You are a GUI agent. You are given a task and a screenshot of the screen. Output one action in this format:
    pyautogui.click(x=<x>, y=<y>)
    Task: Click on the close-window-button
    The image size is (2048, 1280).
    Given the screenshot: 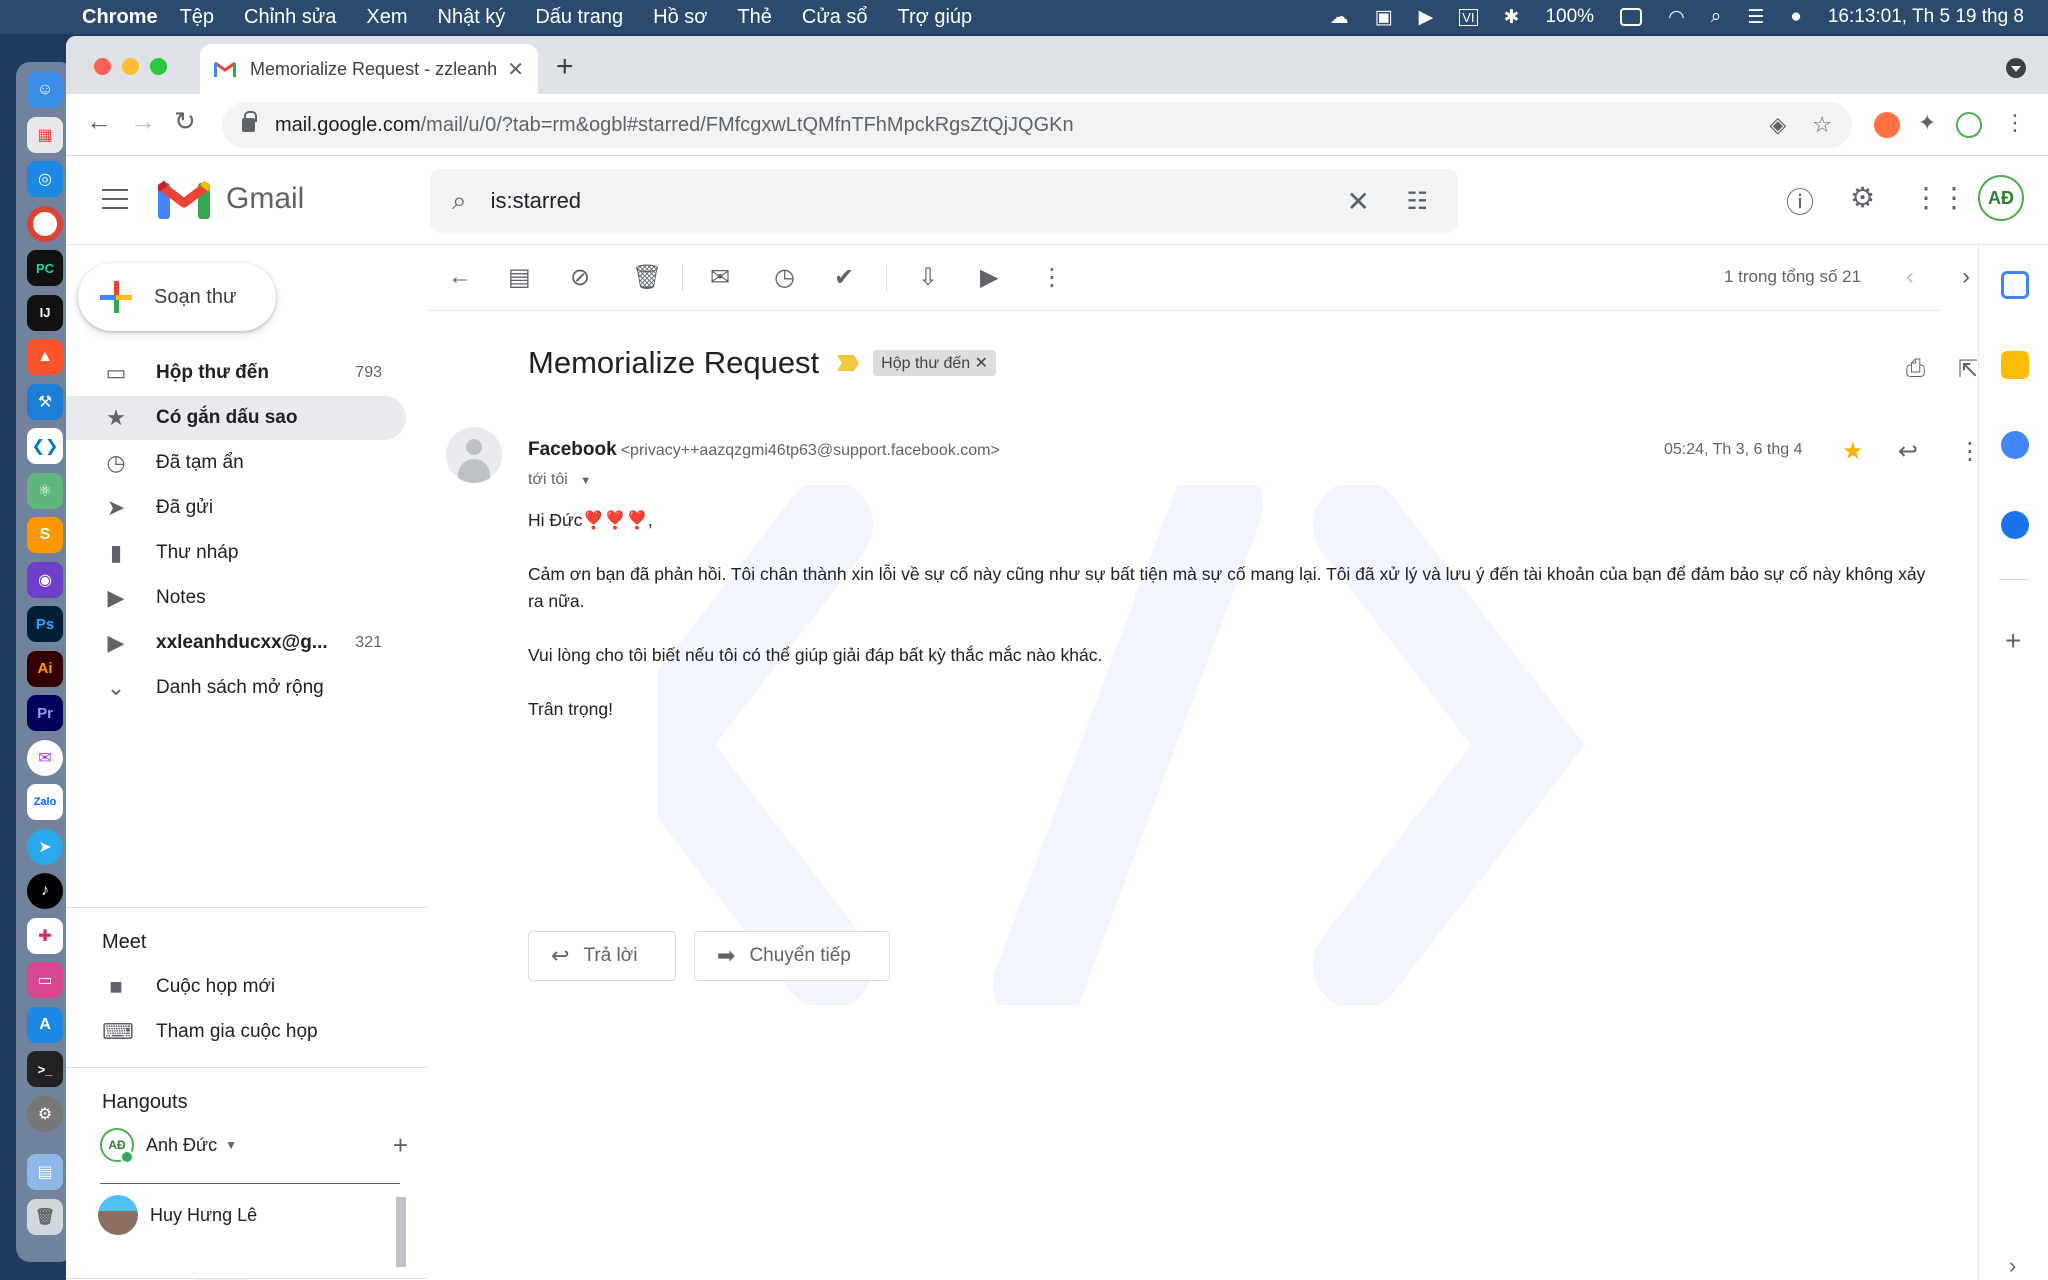 What is the action you would take?
    pyautogui.click(x=102, y=66)
    